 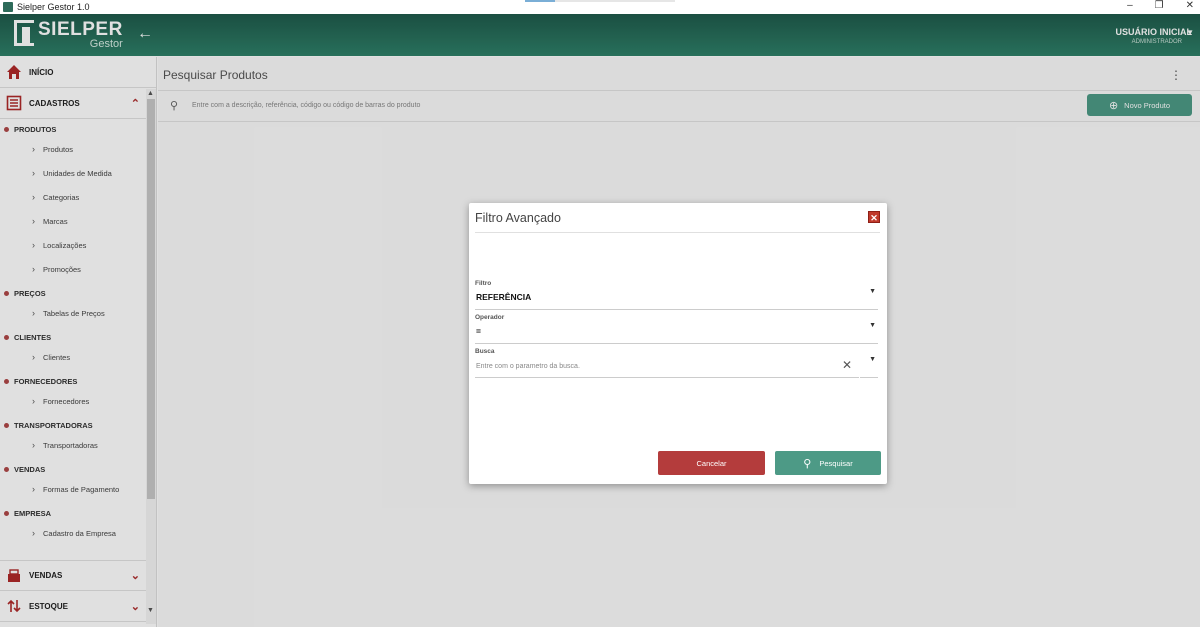 I want to click on operador-value: =, so click(x=478, y=331).